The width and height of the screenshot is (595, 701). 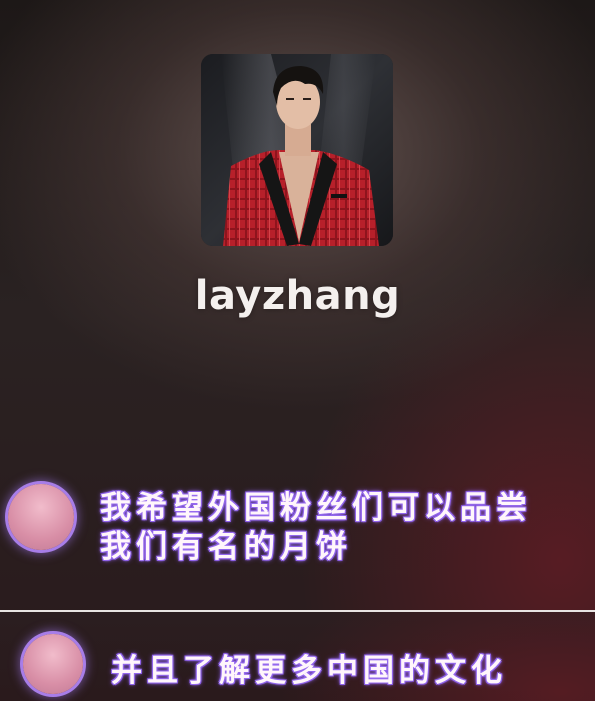 I want to click on artist-name: layzhang, so click(x=297, y=296).